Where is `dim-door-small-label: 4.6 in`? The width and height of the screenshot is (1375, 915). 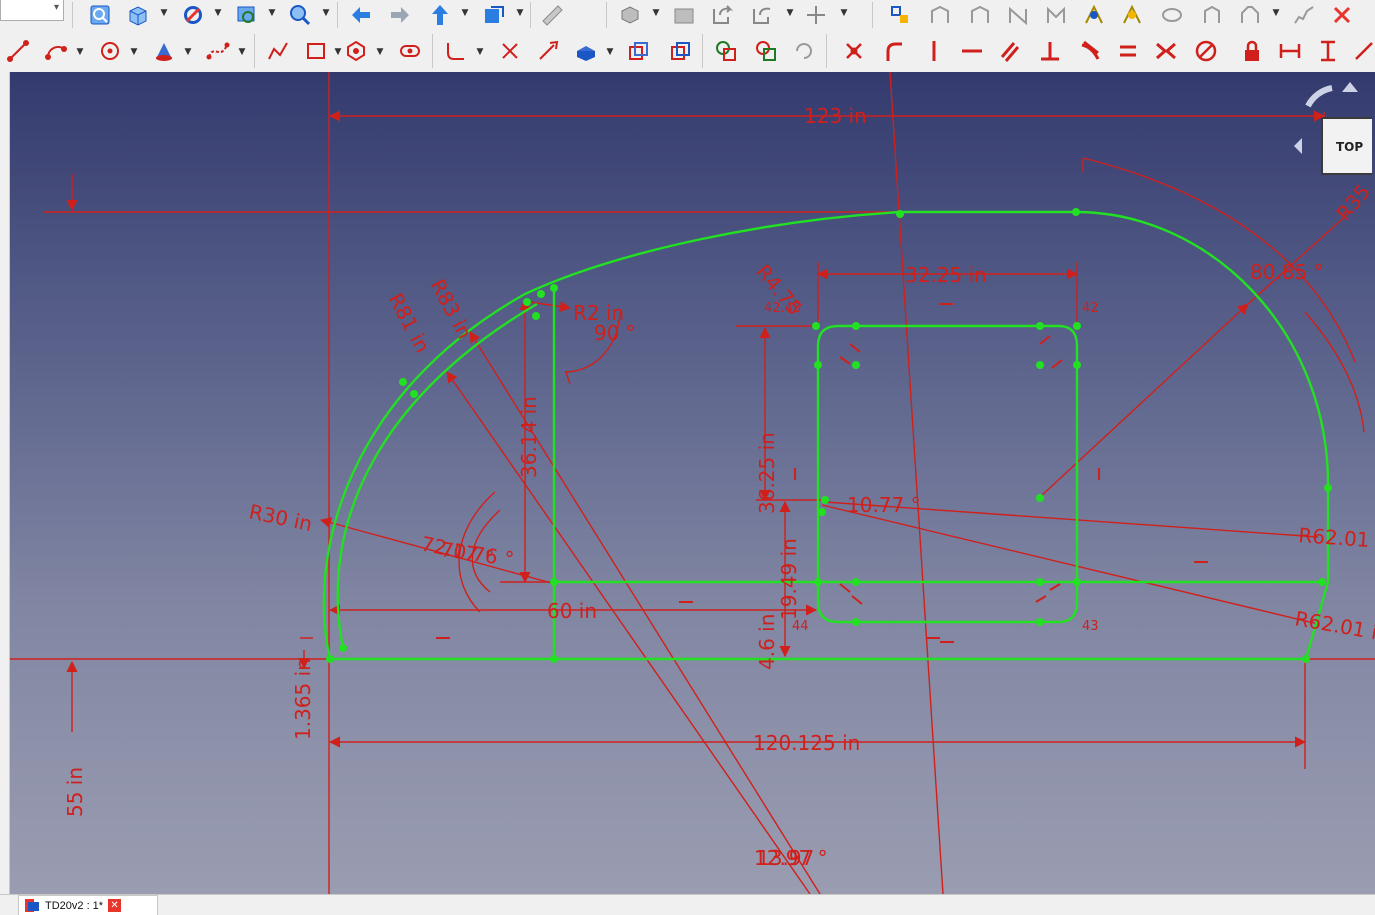
dim-door-small-label: 4.6 in is located at coordinates (767, 642).